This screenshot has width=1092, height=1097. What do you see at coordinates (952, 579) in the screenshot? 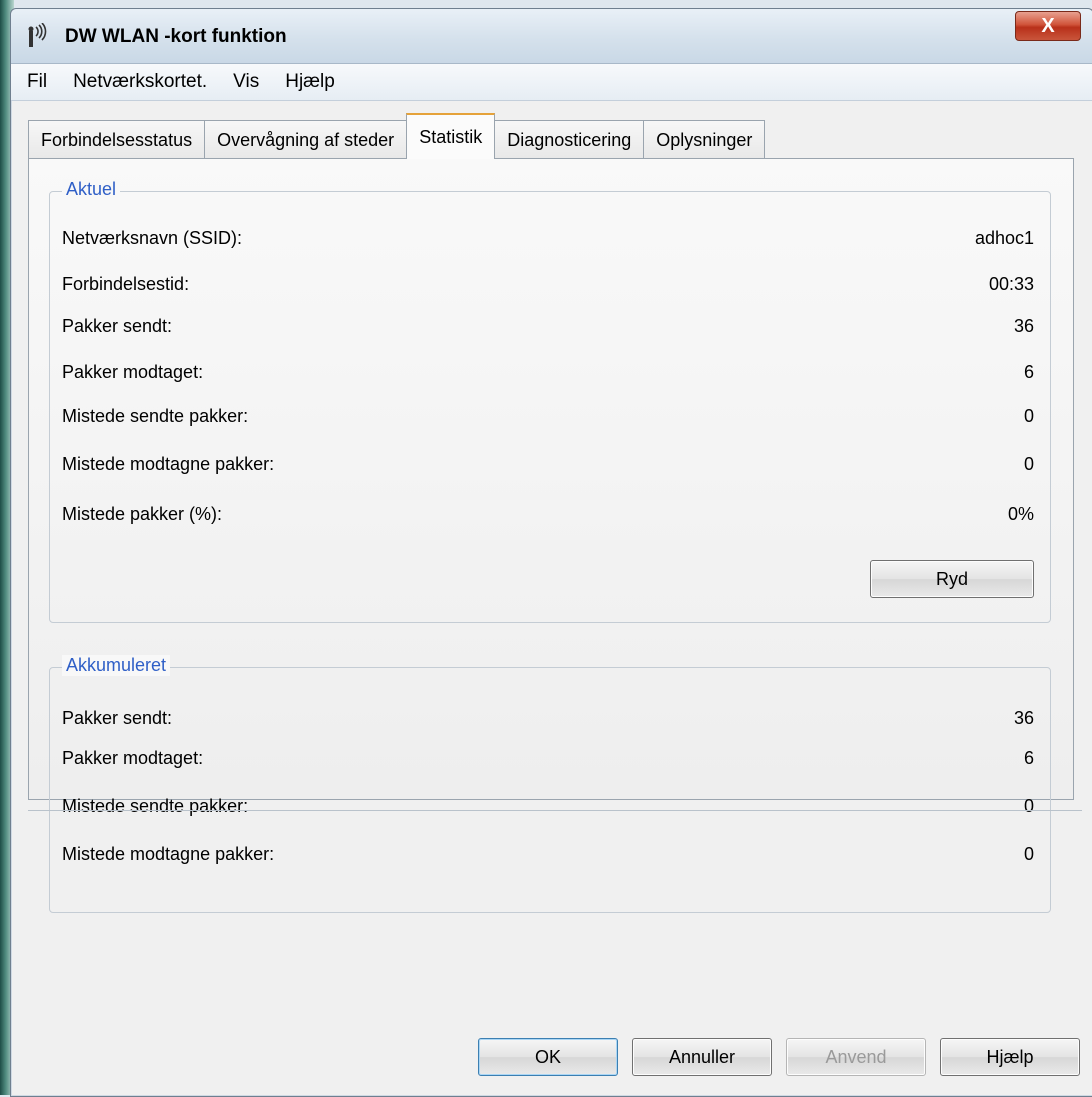
I see `clear-button: Ryd` at bounding box center [952, 579].